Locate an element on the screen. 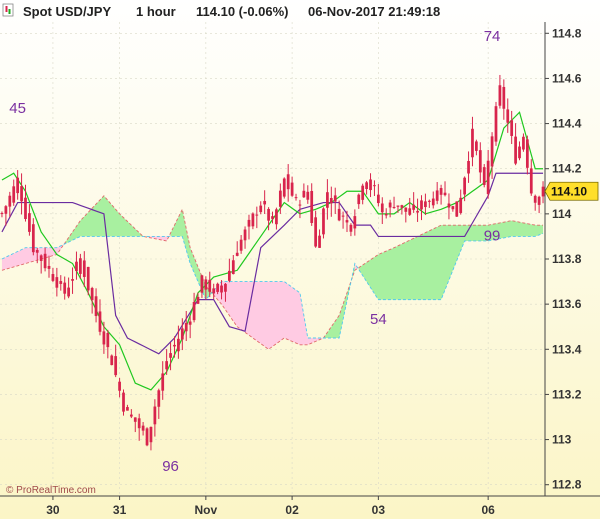 Image resolution: width=600 pixels, height=519 pixels. y-tick-label-5: 113.8 is located at coordinates (567, 259).